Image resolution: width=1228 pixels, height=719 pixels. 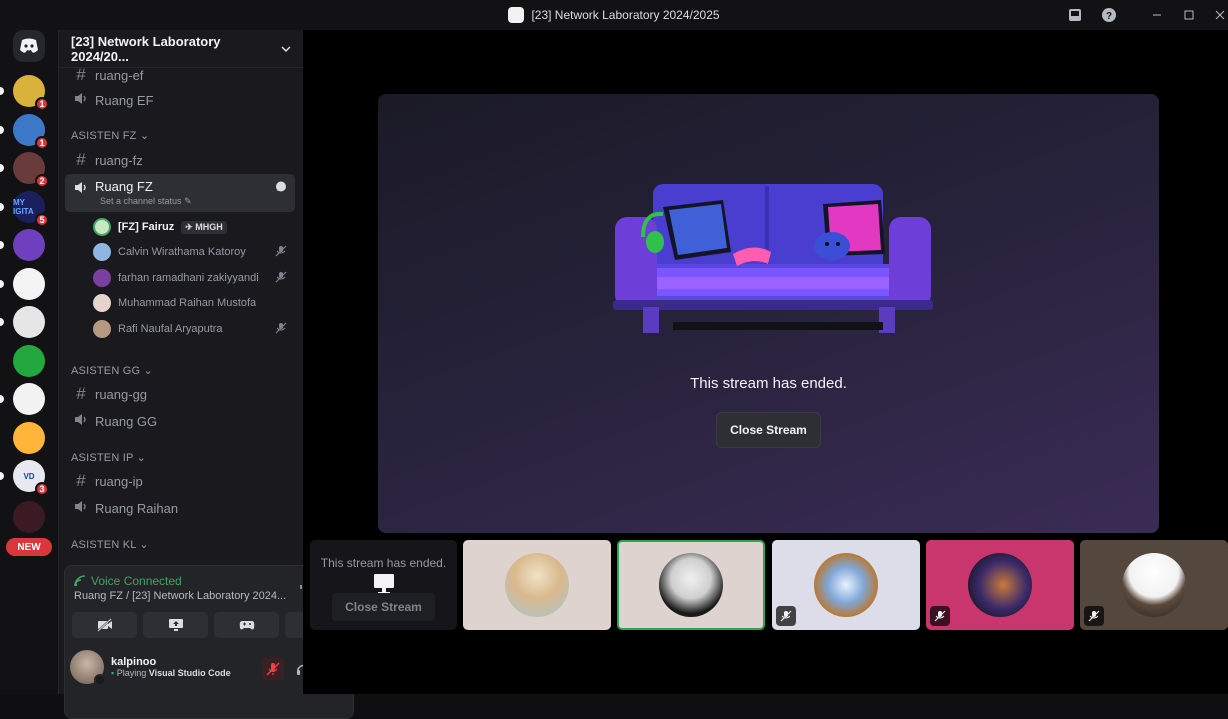 I want to click on close-stream-button: Close Stream, so click(x=768, y=430).